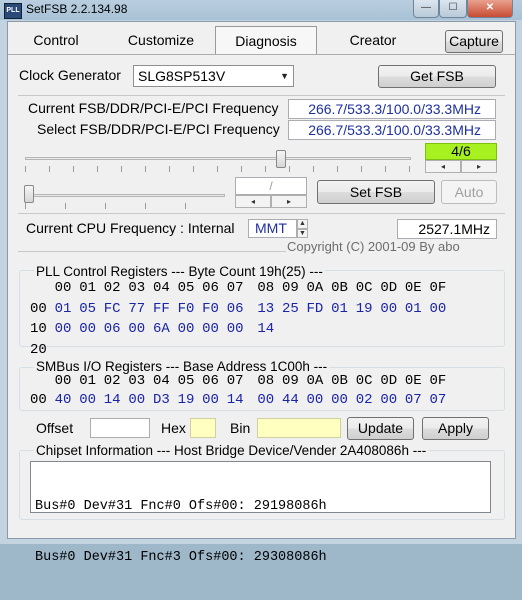 Image resolution: width=522 pixels, height=600 pixels. I want to click on capture-button: Capture, so click(474, 41).